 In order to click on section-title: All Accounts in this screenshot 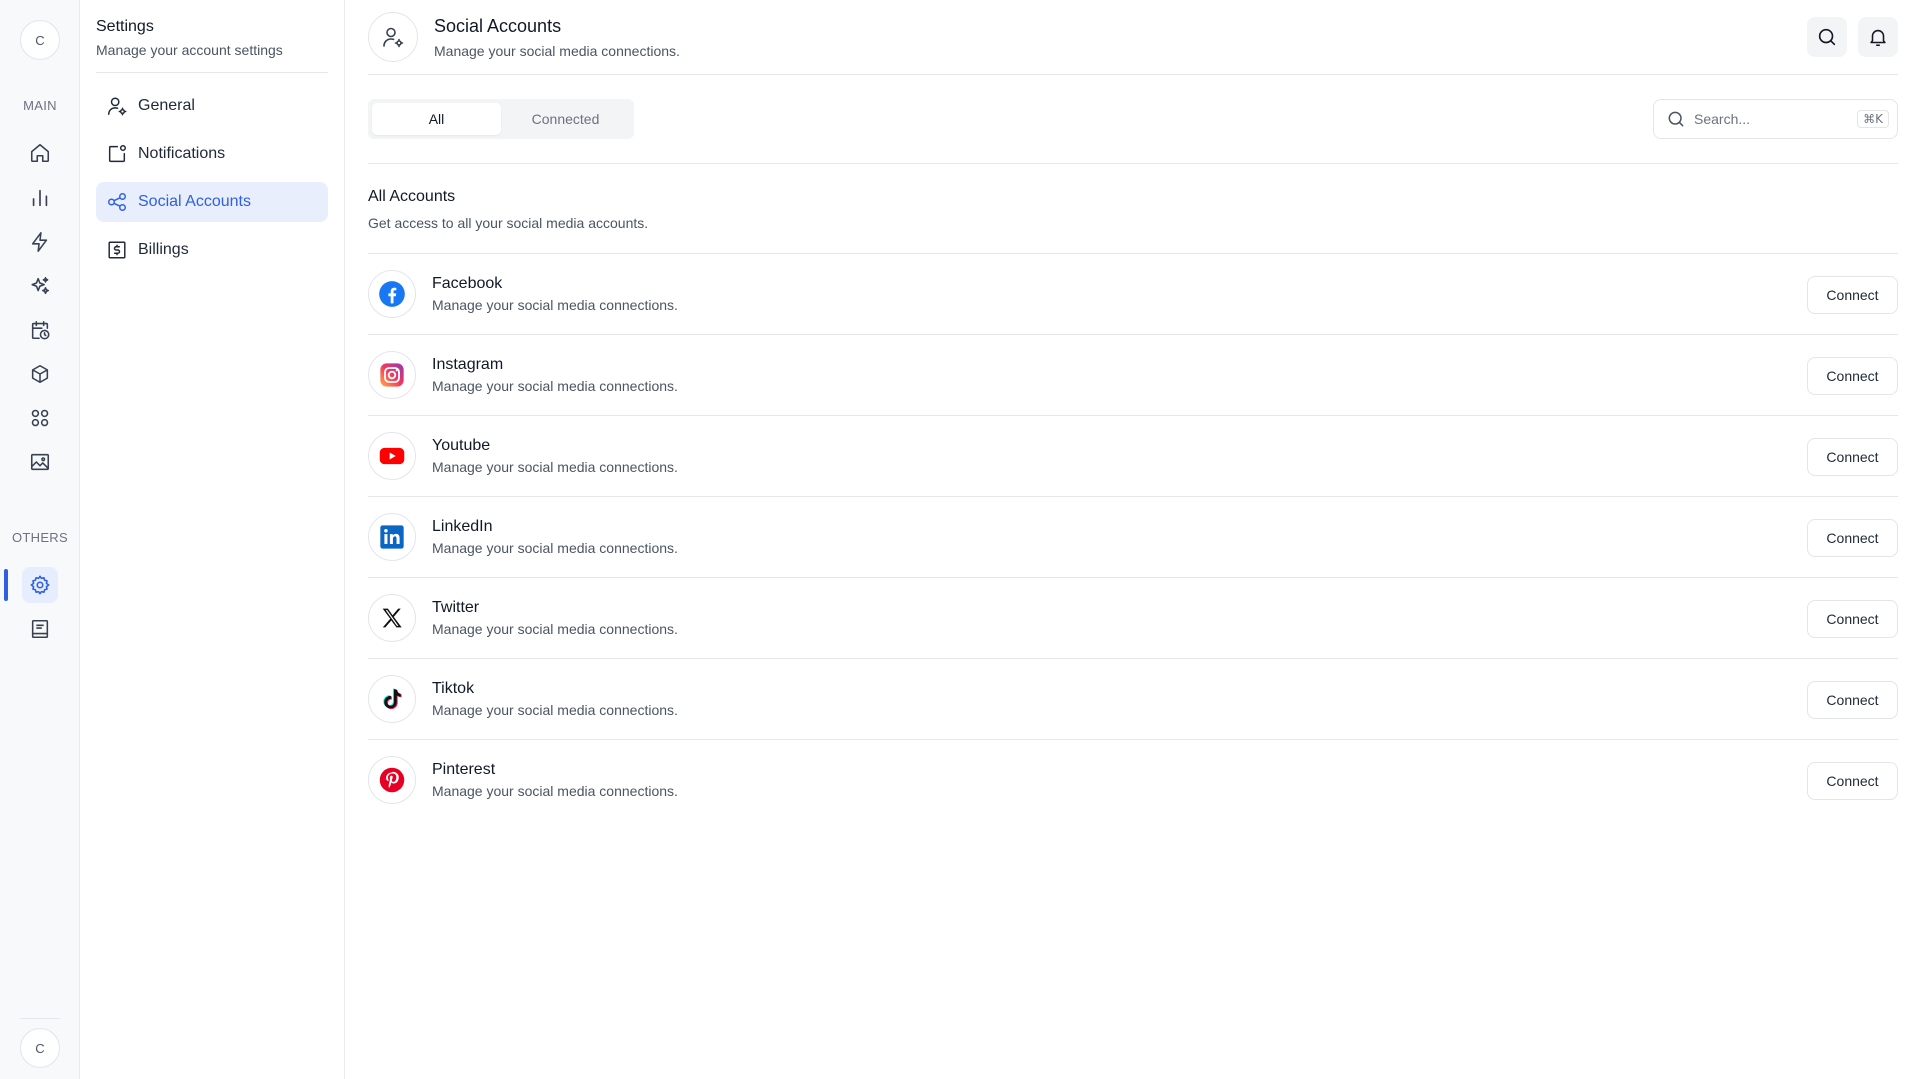, I will do `click(412, 196)`.